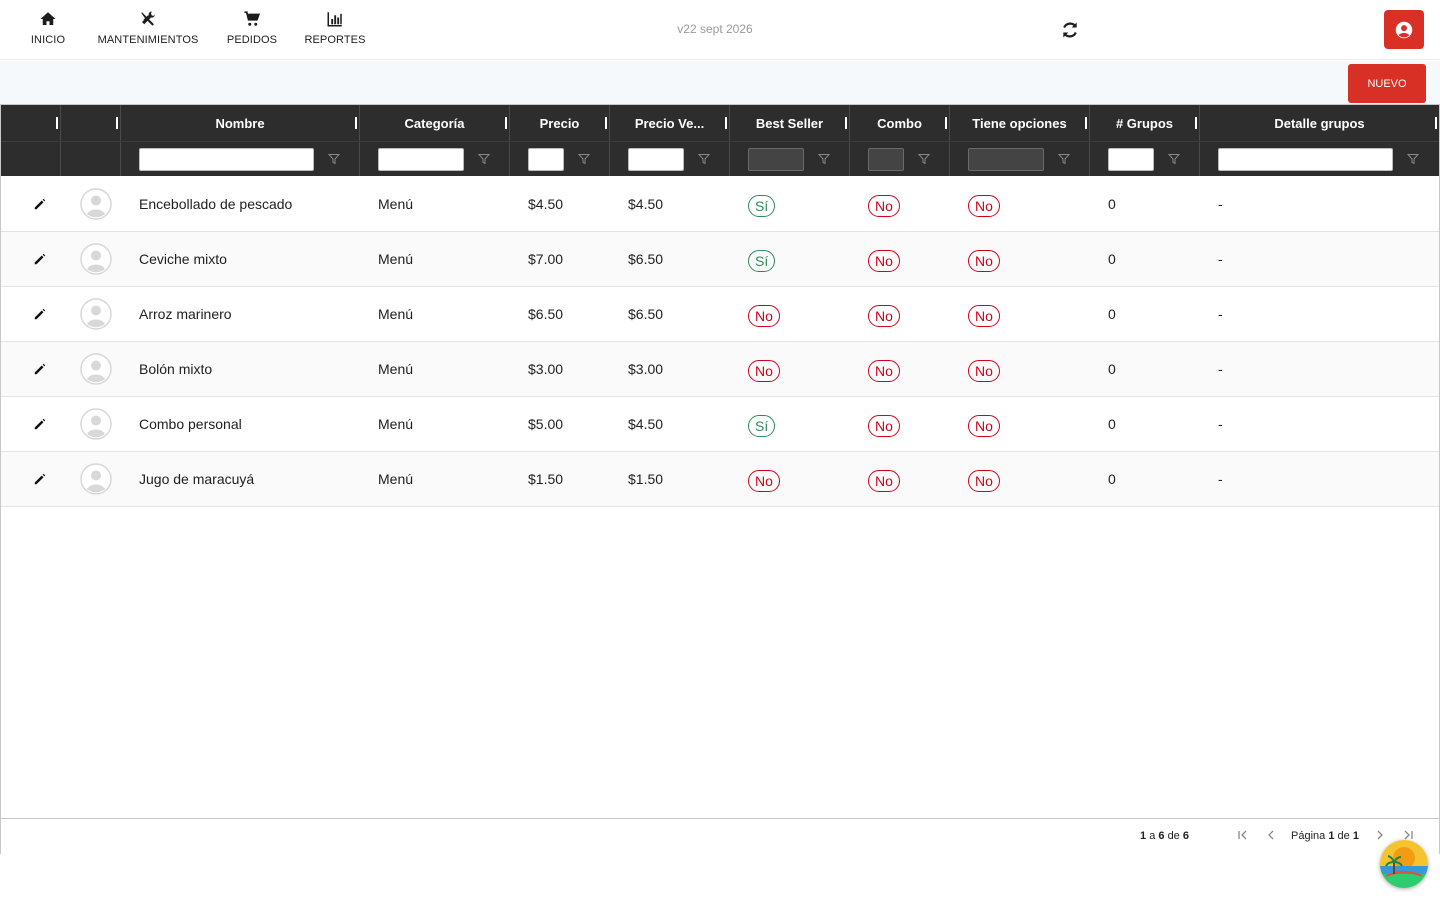  What do you see at coordinates (216, 204) in the screenshot?
I see `cell-nombre: Encebollado de pescado` at bounding box center [216, 204].